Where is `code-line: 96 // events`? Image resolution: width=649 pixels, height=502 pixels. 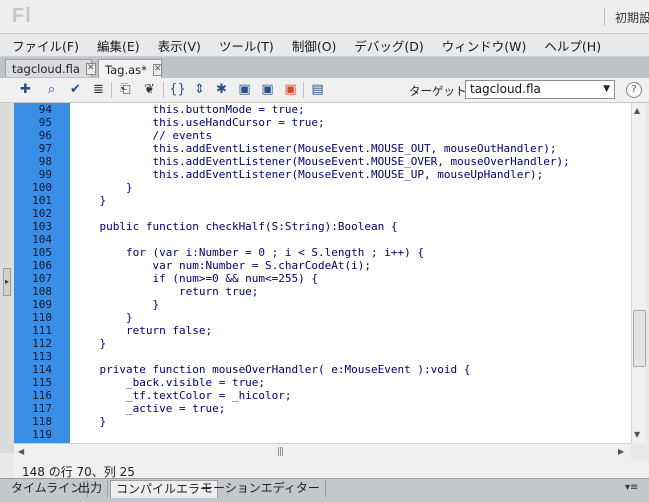
code-line: 96 // events is located at coordinates (322, 135).